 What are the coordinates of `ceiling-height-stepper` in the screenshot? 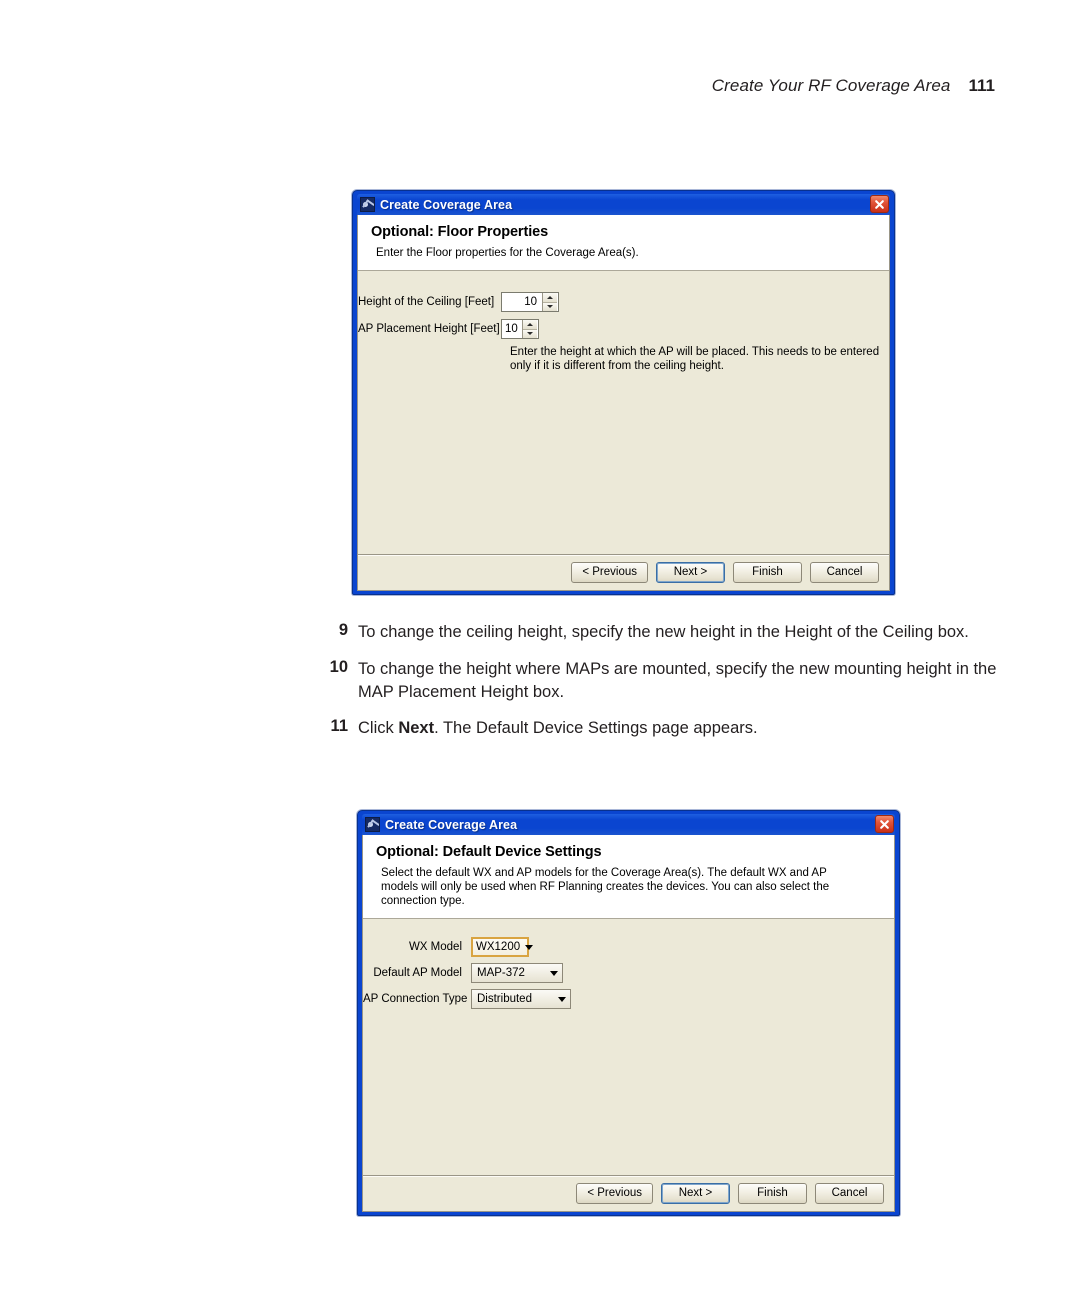 It's located at (549, 302).